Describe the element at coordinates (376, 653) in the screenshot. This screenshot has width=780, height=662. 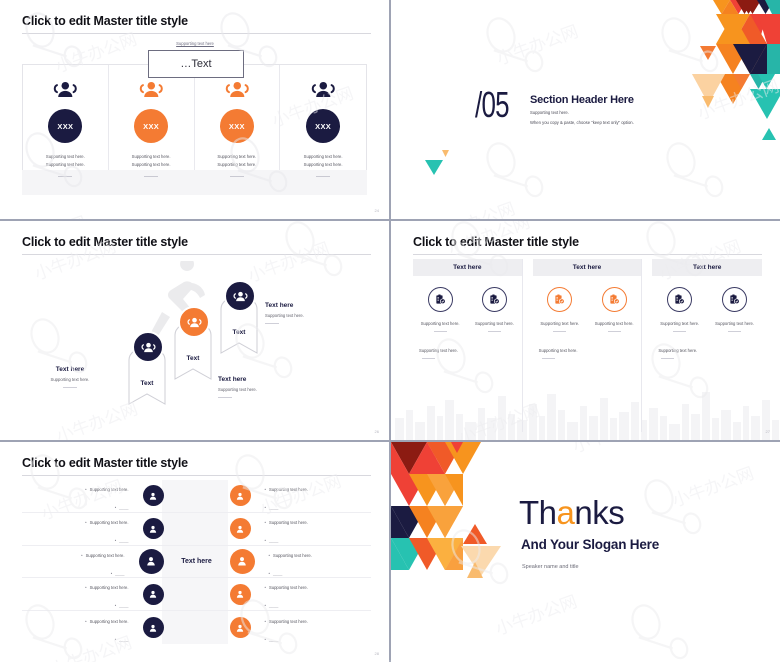
I see `slide-number: 28` at that location.